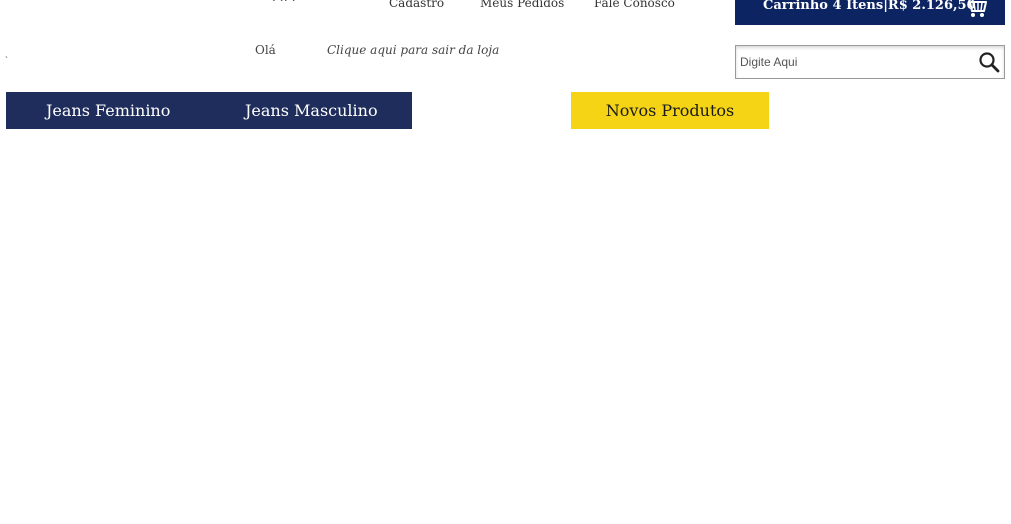 The width and height of the screenshot is (1011, 524). What do you see at coordinates (634, 5) in the screenshot?
I see `fale-conosco-link: Fale Conosco` at bounding box center [634, 5].